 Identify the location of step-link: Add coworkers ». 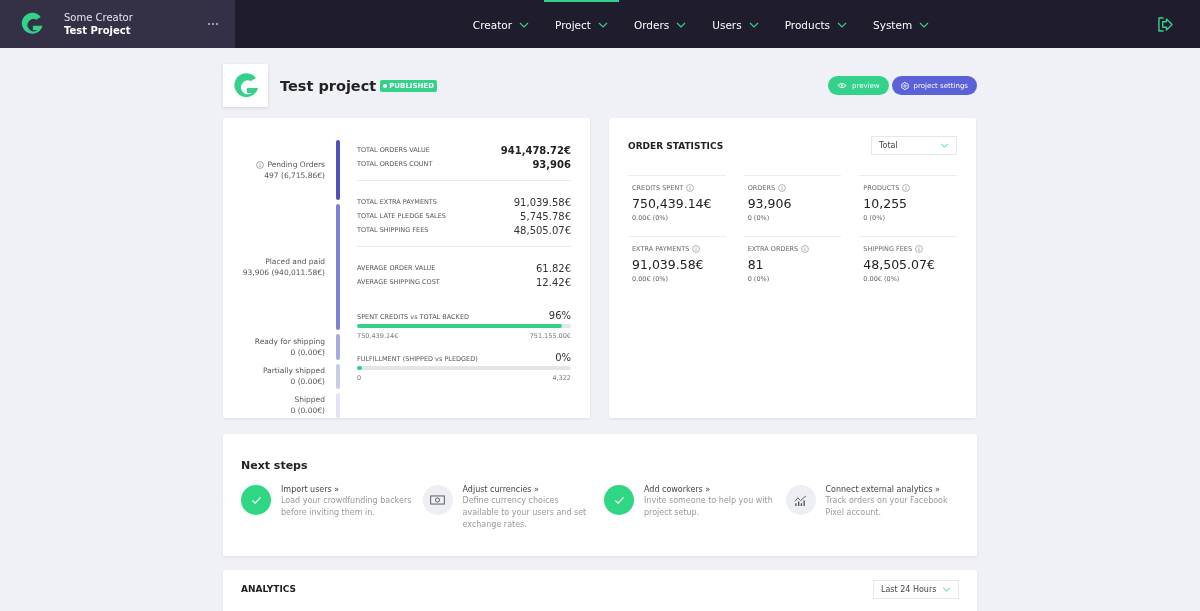
(711, 489).